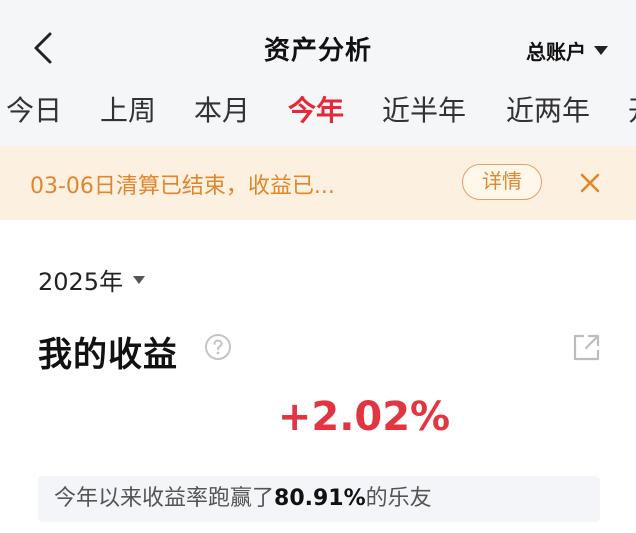 The image size is (636, 533). Describe the element at coordinates (164, 498) in the screenshot. I see `rank-prefix: 今年以来收益率跑赢了` at that location.